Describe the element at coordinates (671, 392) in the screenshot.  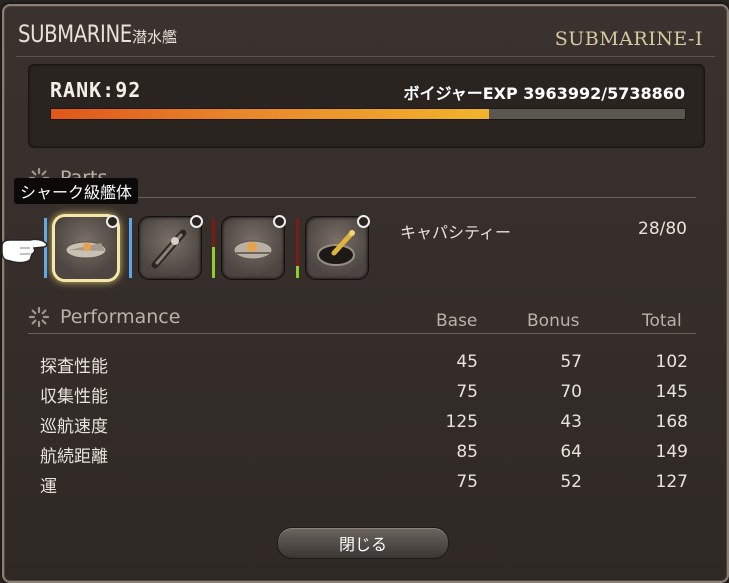
I see `stat-total: 145` at that location.